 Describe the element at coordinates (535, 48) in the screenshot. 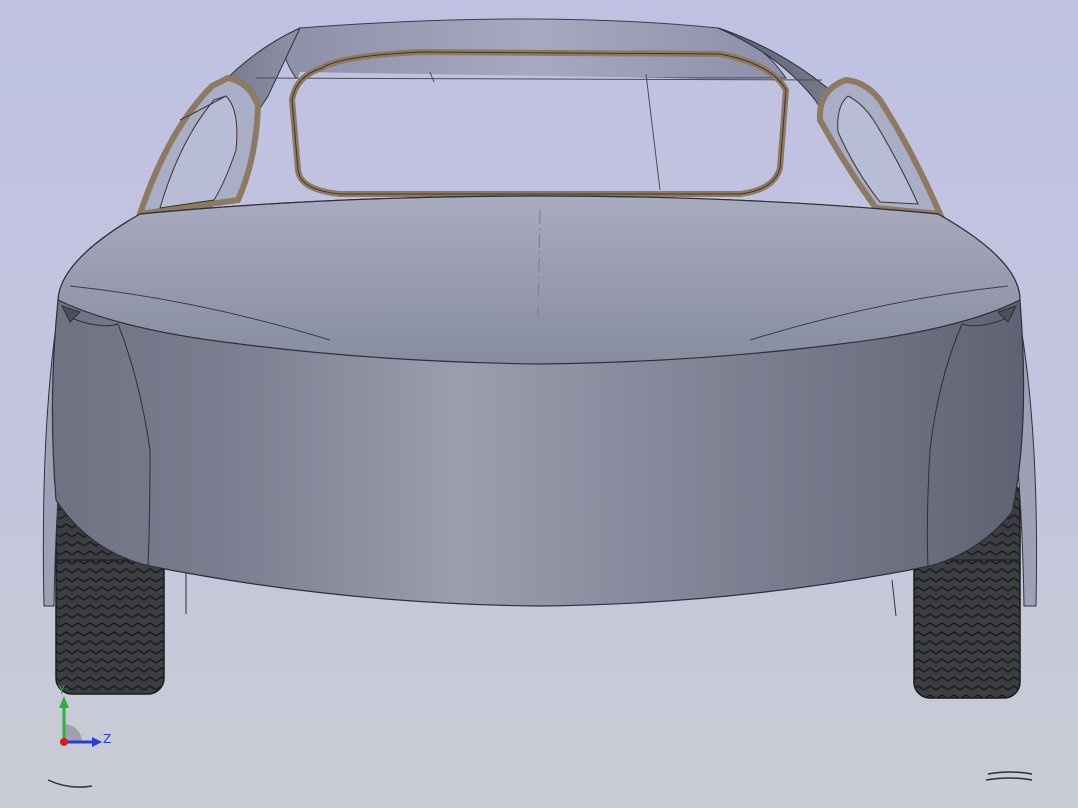

I see `roof-panel` at that location.